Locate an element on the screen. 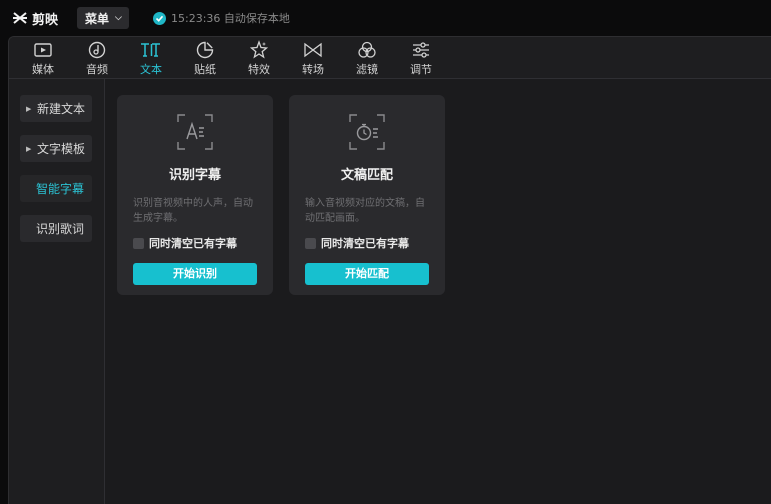 The height and width of the screenshot is (504, 771). card-title: 文稿匹配 is located at coordinates (366, 175).